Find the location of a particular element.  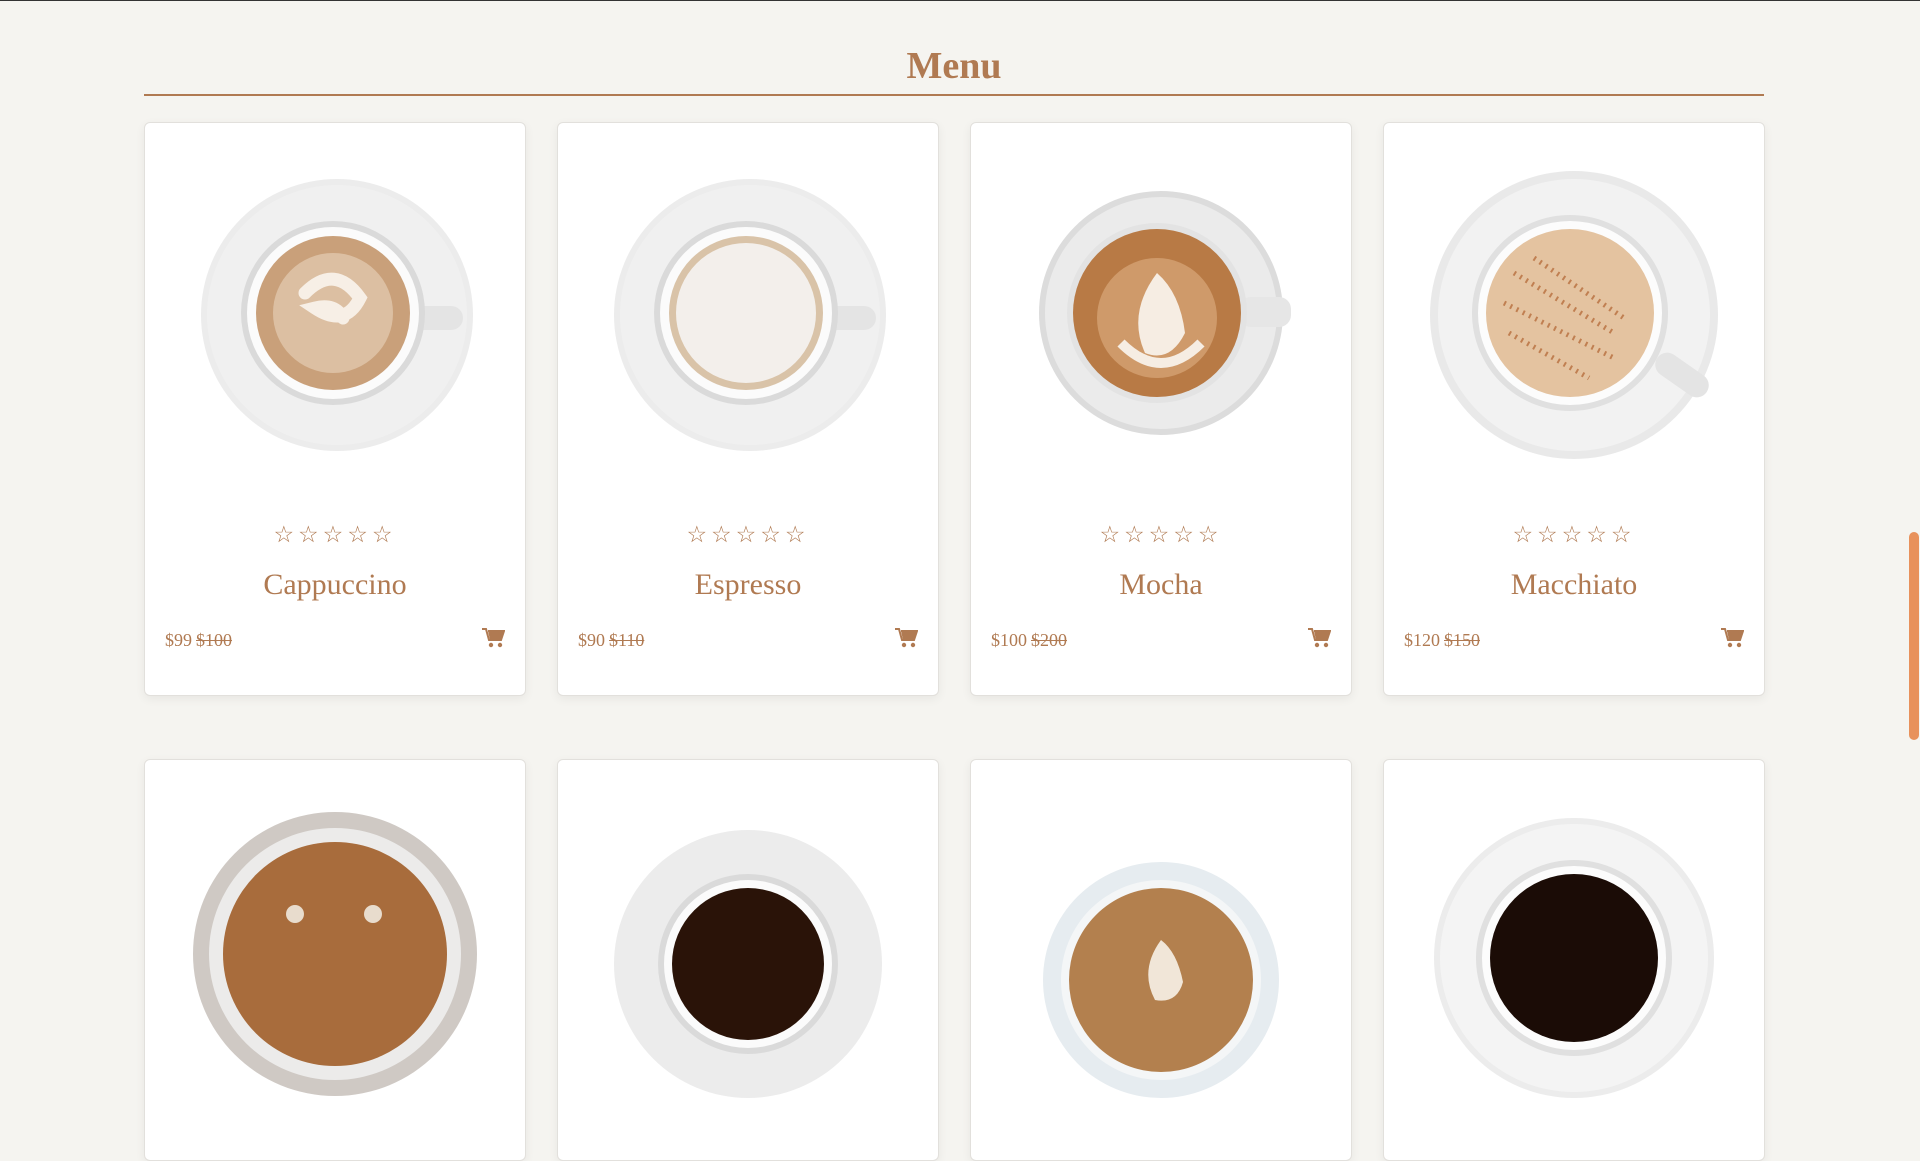

product-name: Mocha is located at coordinates (1161, 584).